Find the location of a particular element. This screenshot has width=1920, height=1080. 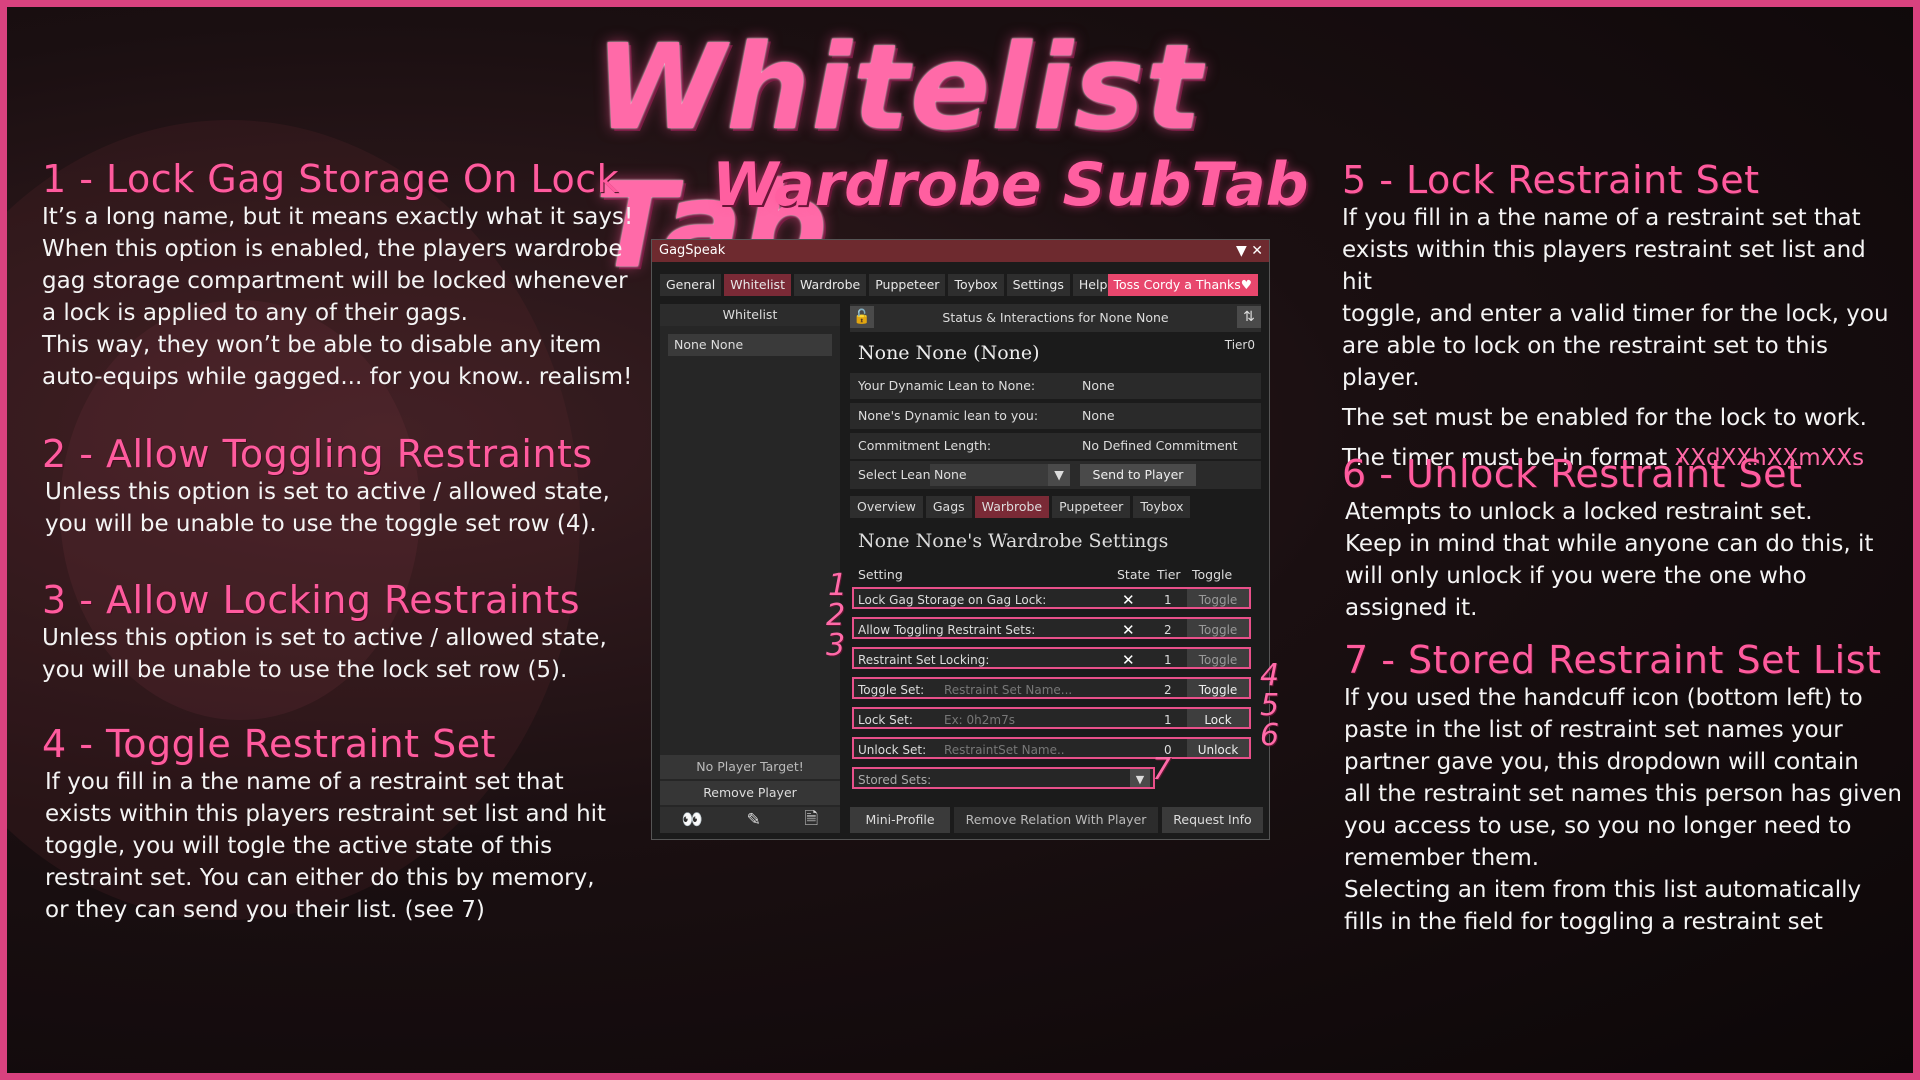

action-tier: 2 is located at coordinates (1168, 690).